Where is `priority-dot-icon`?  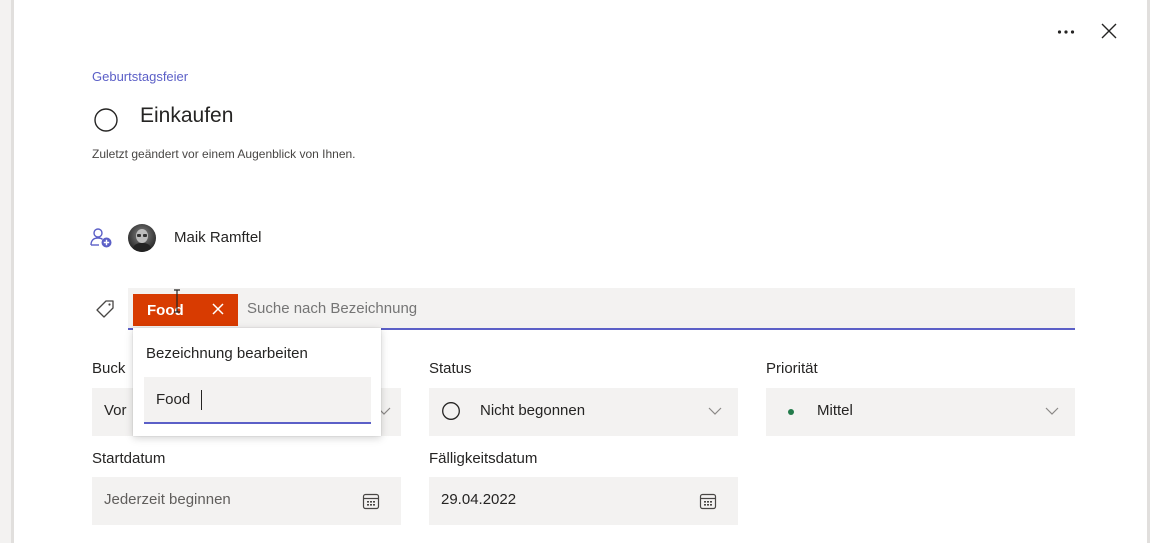
priority-dot-icon is located at coordinates (791, 412).